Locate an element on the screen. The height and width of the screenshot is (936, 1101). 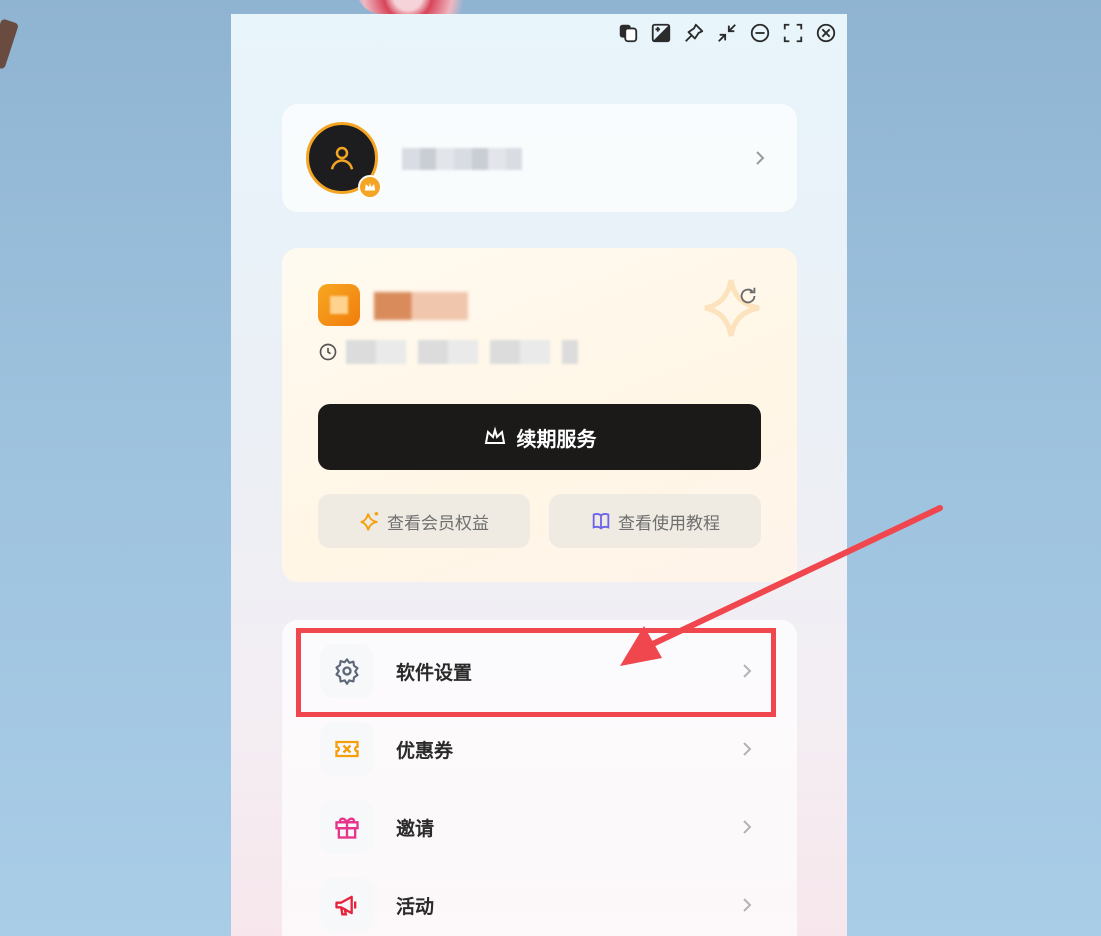
expire-row is located at coordinates (448, 352).